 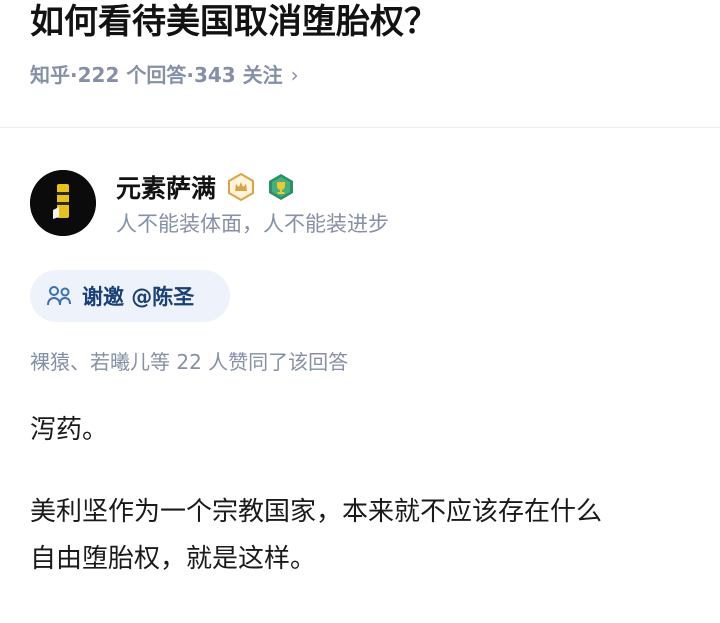 I want to click on author-row: 元素萨满, so click(x=206, y=187).